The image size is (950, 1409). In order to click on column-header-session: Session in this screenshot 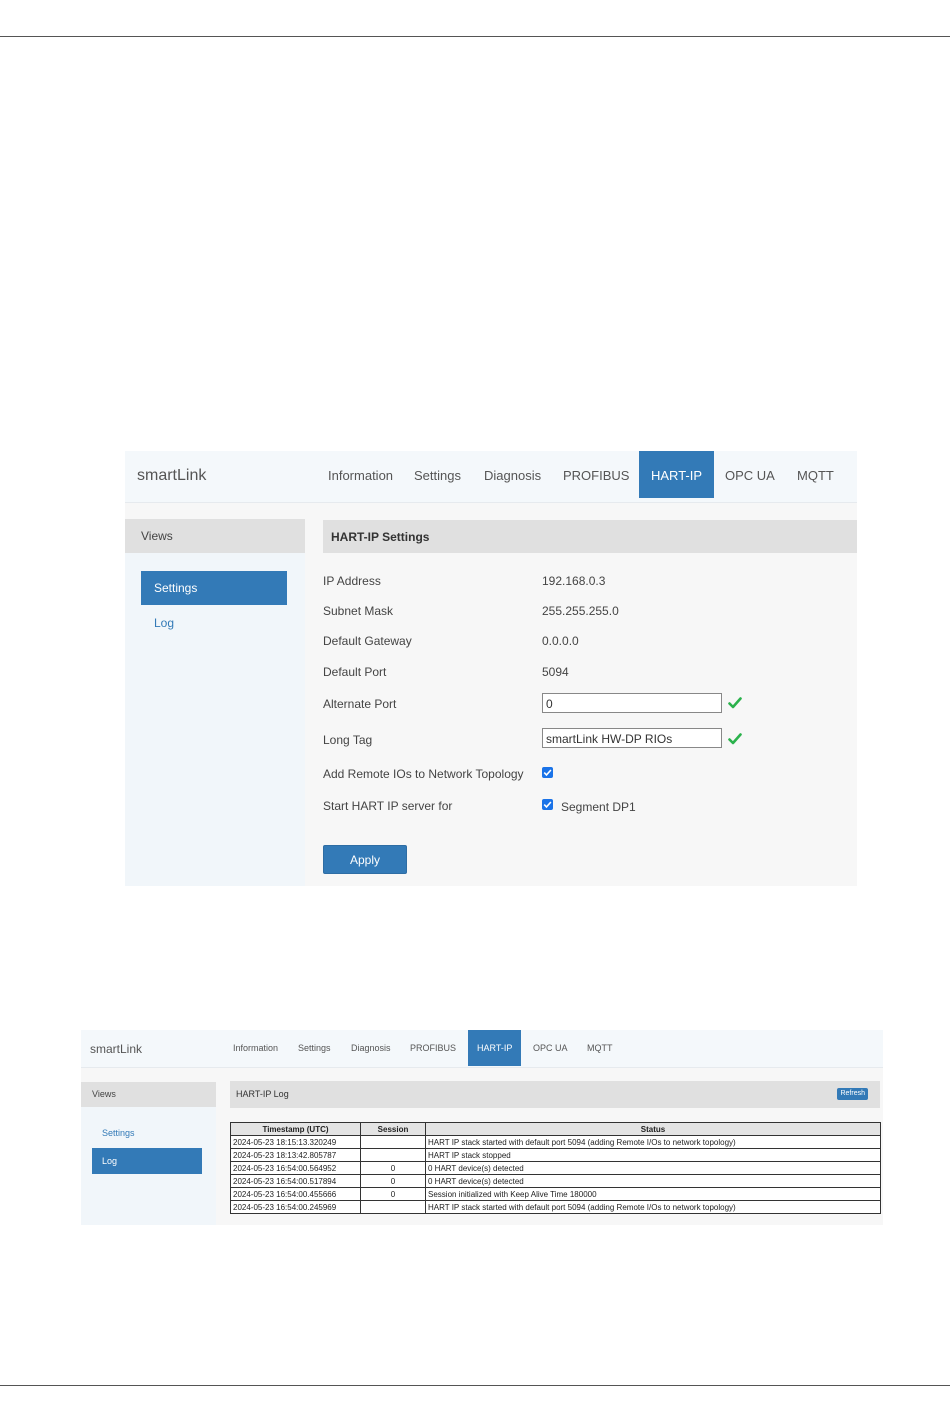, I will do `click(393, 1129)`.